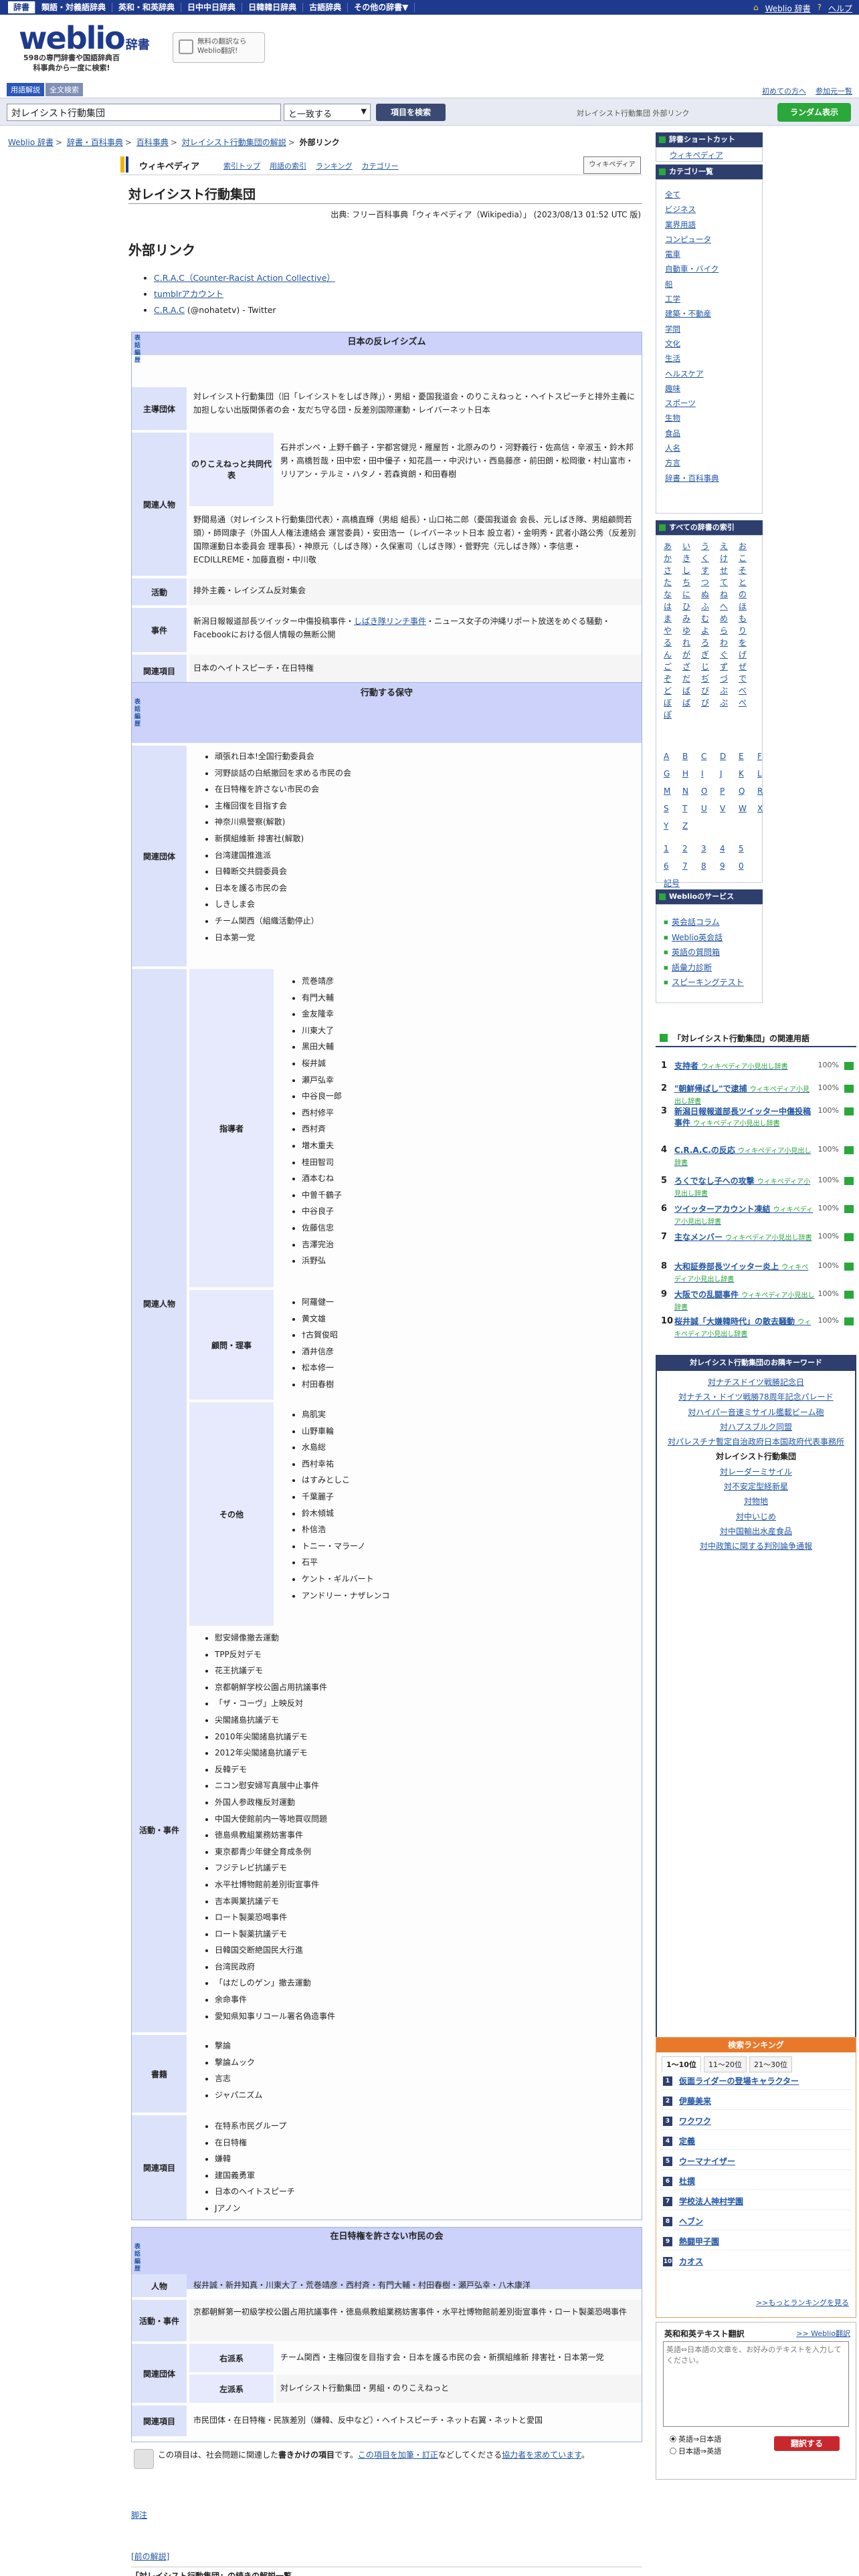 This screenshot has width=859, height=2576. What do you see at coordinates (756, 1383) in the screenshot?
I see `keyword-link: 対ナチスドイツ戦勝記念日` at bounding box center [756, 1383].